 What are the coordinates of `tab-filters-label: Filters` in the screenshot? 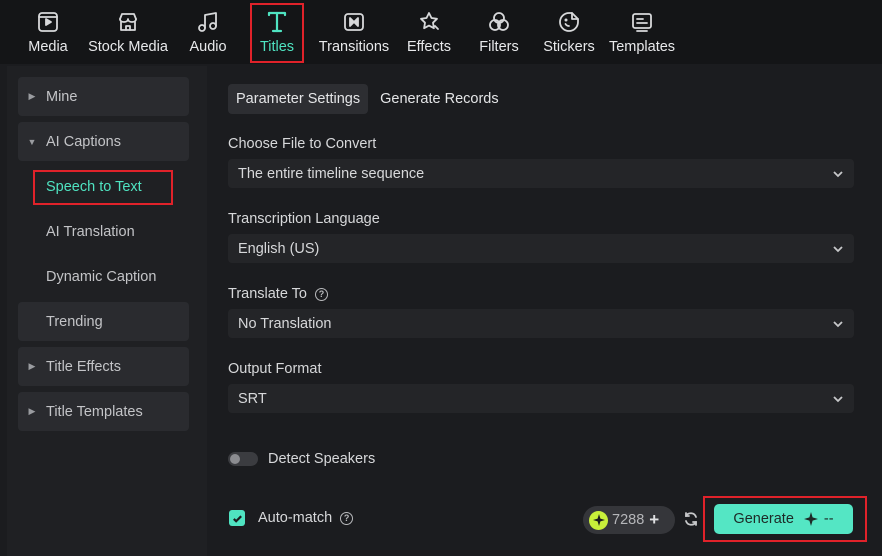 It's located at (499, 47).